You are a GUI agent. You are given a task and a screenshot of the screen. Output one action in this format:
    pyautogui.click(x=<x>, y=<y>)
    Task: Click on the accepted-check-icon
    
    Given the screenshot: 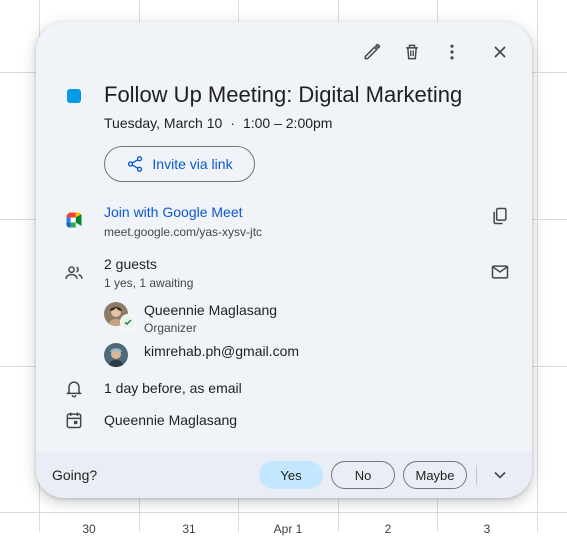 What is the action you would take?
    pyautogui.click(x=128, y=322)
    